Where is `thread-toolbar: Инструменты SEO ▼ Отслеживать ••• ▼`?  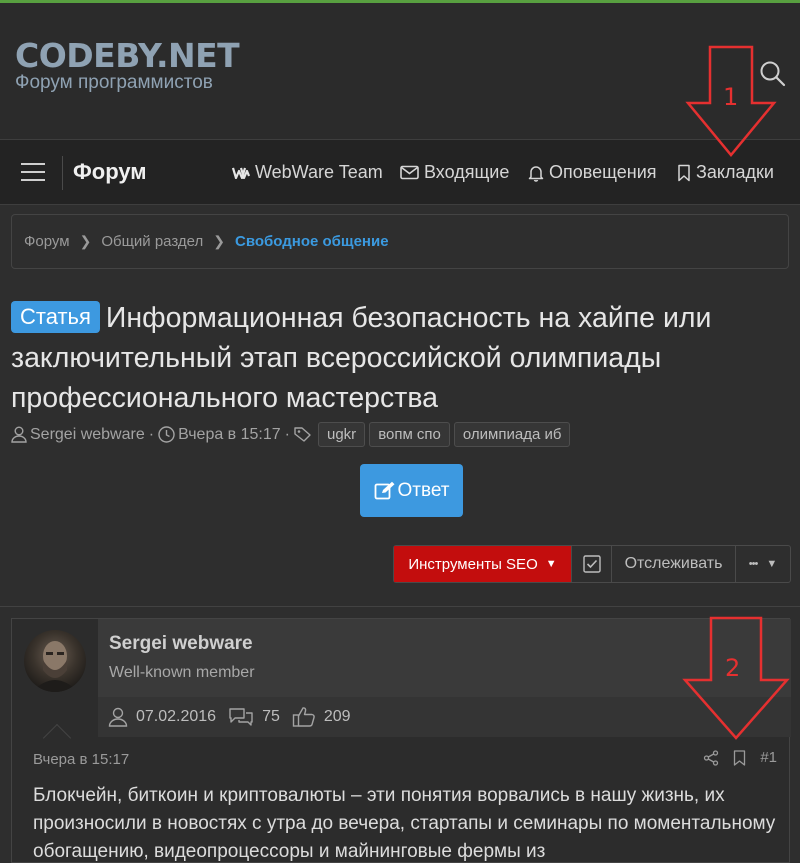 thread-toolbar: Инструменты SEO ▼ Отслеживать ••• ▼ is located at coordinates (592, 564).